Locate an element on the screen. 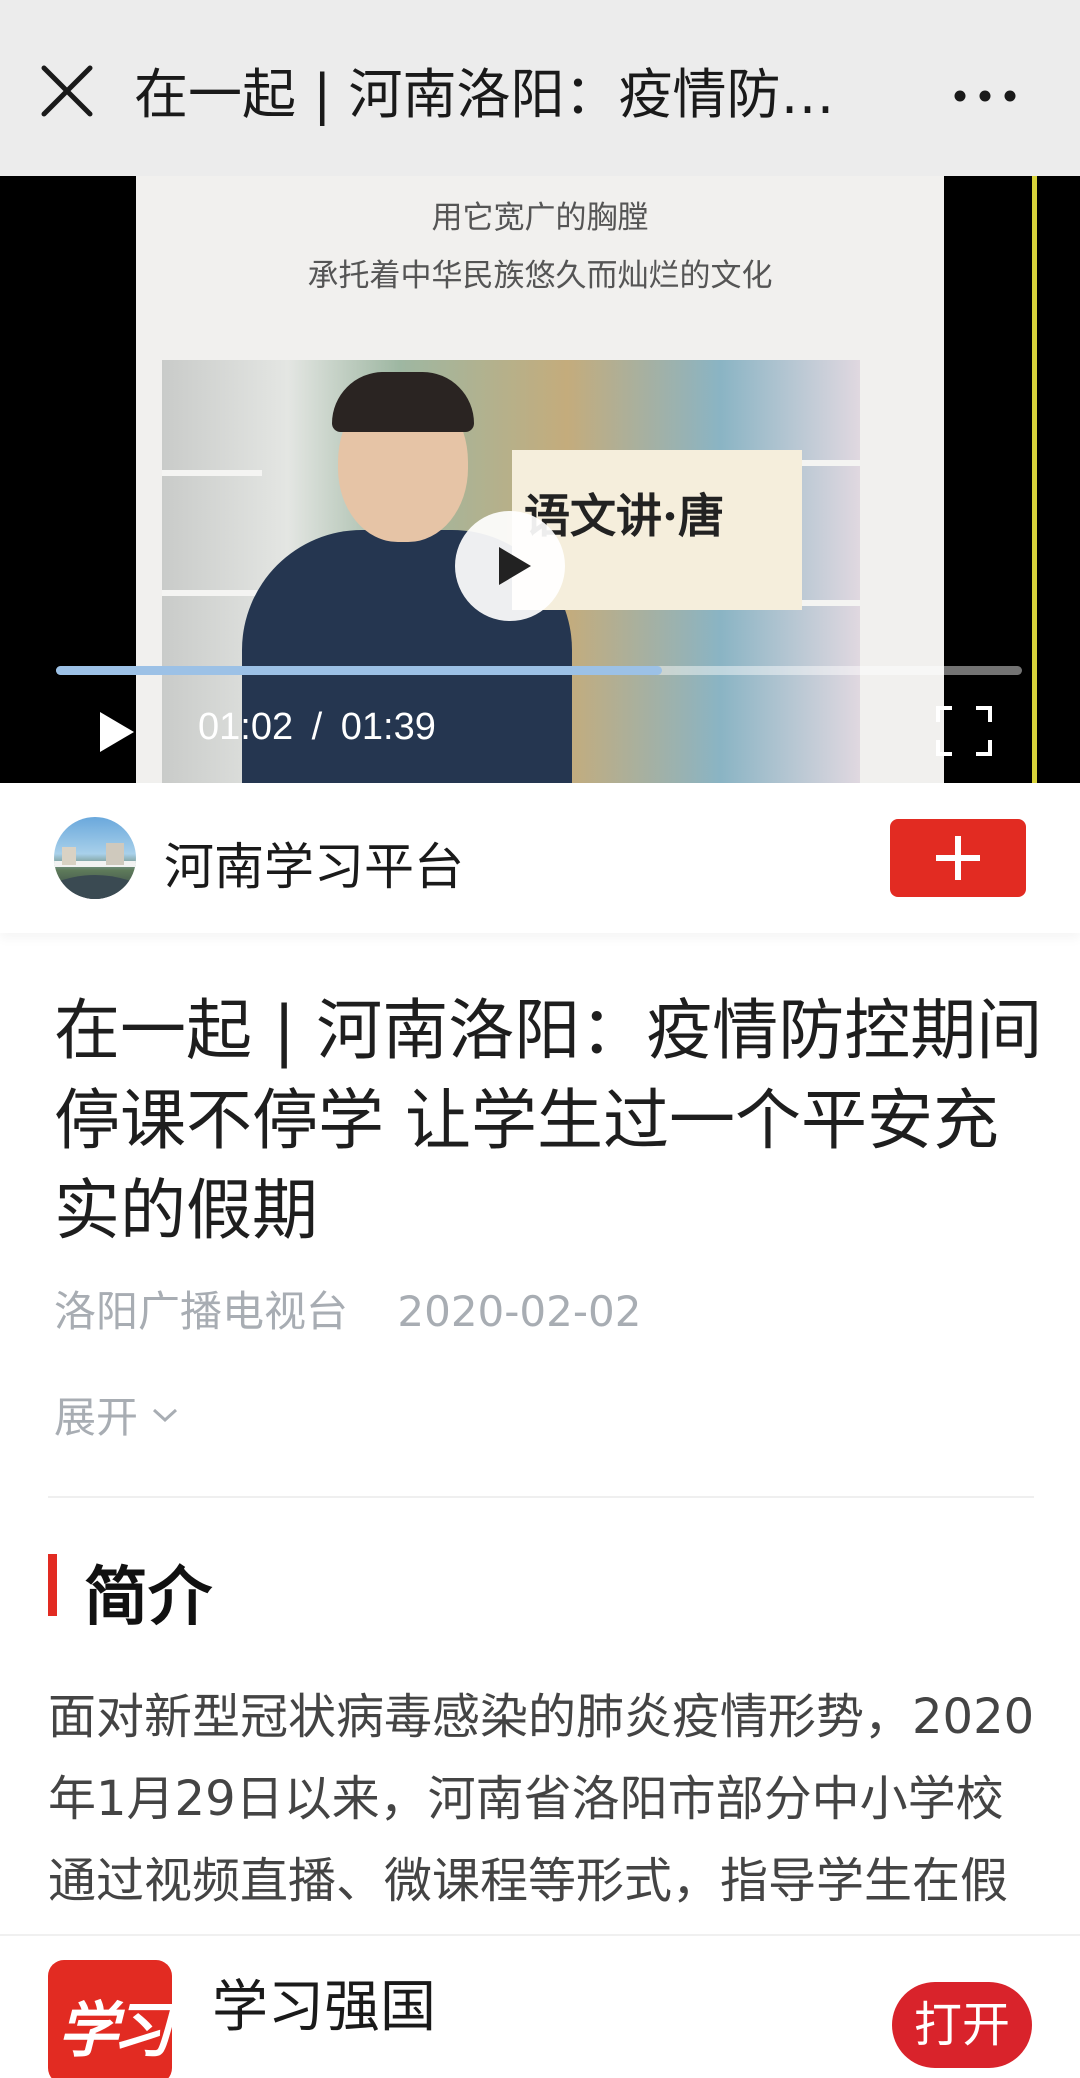  article-source: 洛阳广播电视台 is located at coordinates (201, 1311).